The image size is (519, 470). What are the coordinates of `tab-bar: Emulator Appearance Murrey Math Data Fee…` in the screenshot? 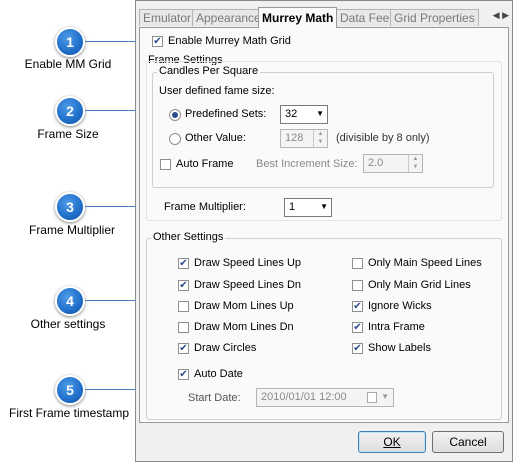 It's located at (324, 17).